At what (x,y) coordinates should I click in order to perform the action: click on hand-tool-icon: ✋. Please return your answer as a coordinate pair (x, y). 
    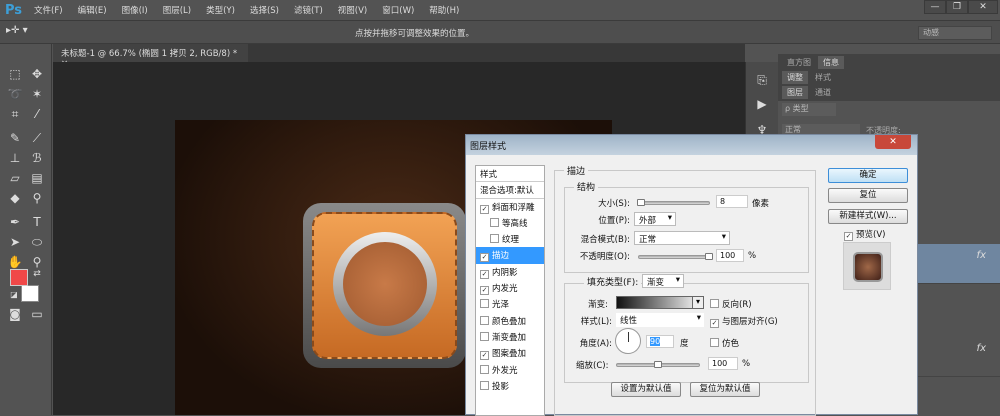
    Looking at the image, I should click on (15, 262).